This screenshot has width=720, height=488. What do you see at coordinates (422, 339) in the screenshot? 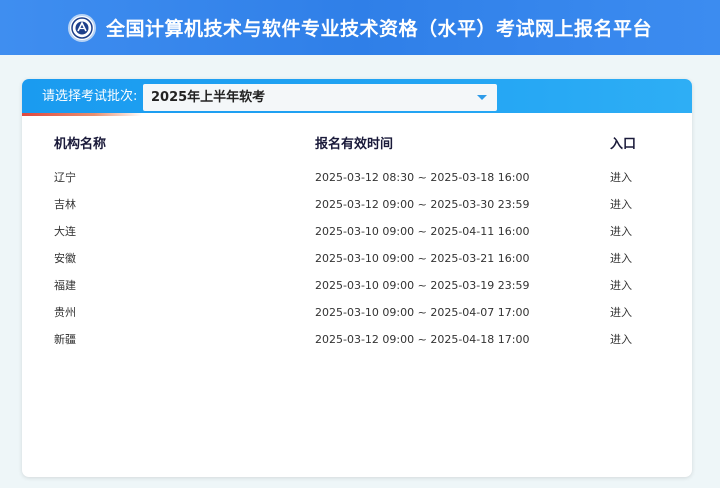
I see `registration-time: 2025-03-12 09:00 ~ 2025-04-18 17:00` at bounding box center [422, 339].